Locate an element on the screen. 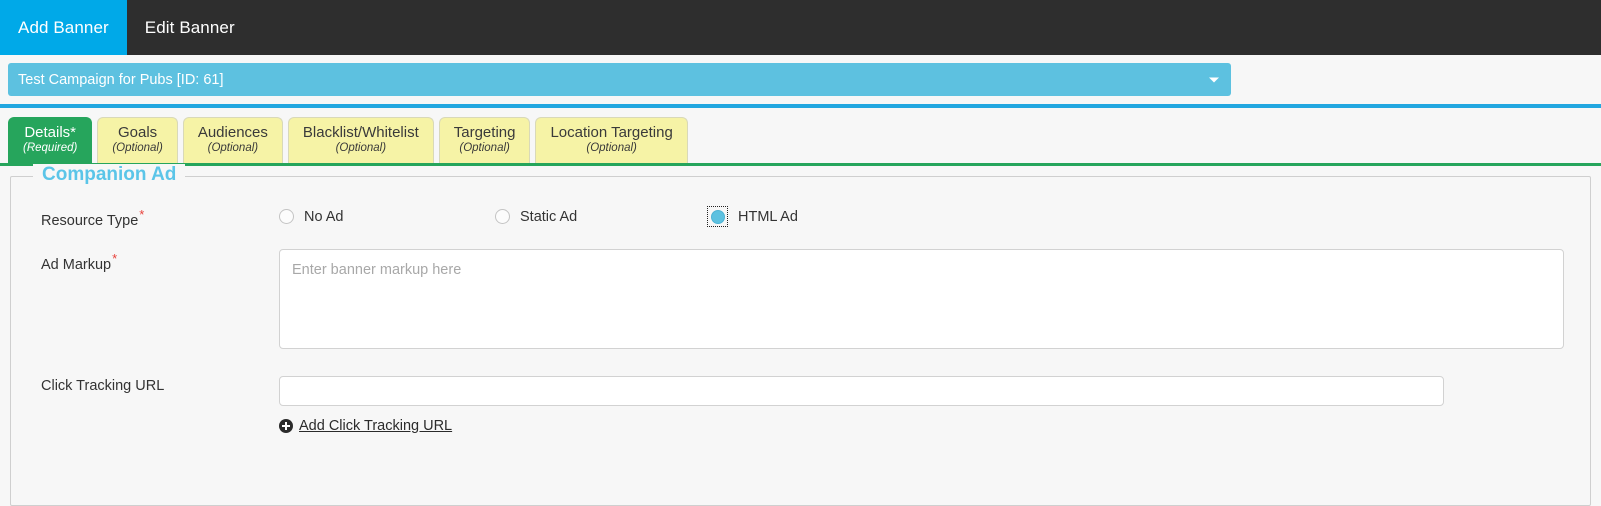 Image resolution: width=1601 pixels, height=506 pixels. tab-audiences: Audiences (Optional) is located at coordinates (232, 140).